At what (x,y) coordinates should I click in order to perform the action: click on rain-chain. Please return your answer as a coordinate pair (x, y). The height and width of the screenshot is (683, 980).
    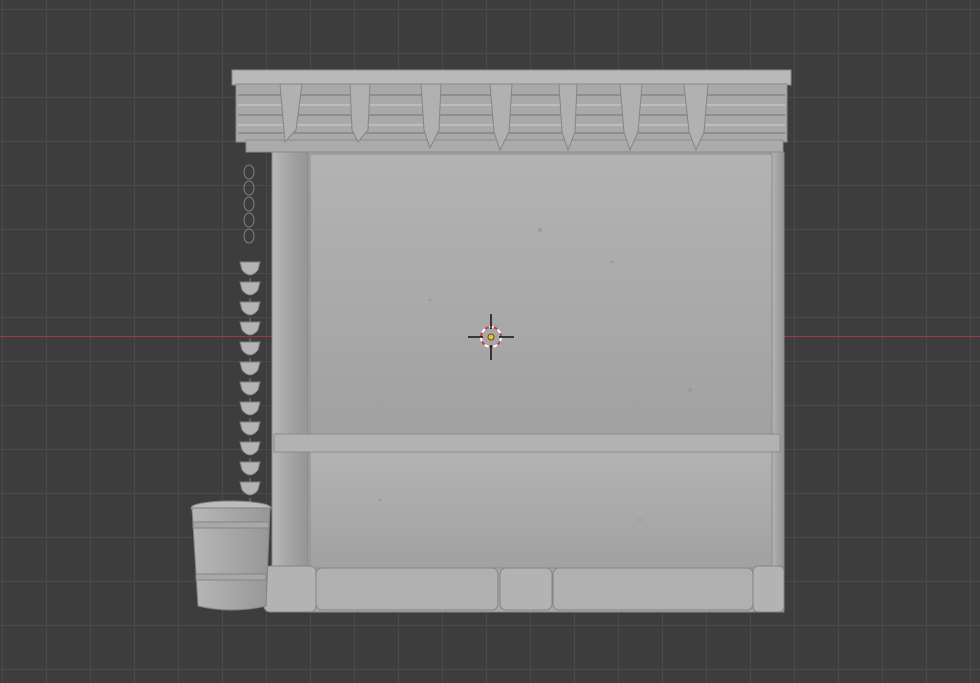
    Looking at the image, I should click on (250, 336).